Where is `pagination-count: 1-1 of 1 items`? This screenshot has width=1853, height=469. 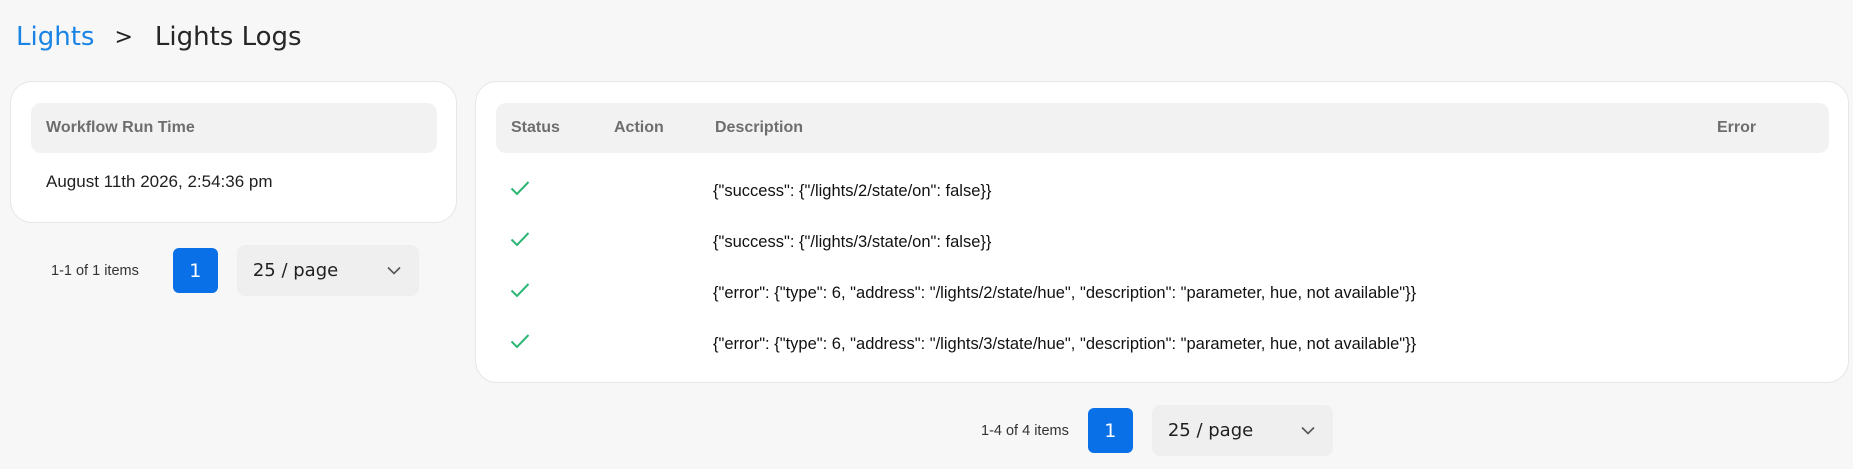 pagination-count: 1-1 of 1 items is located at coordinates (95, 270).